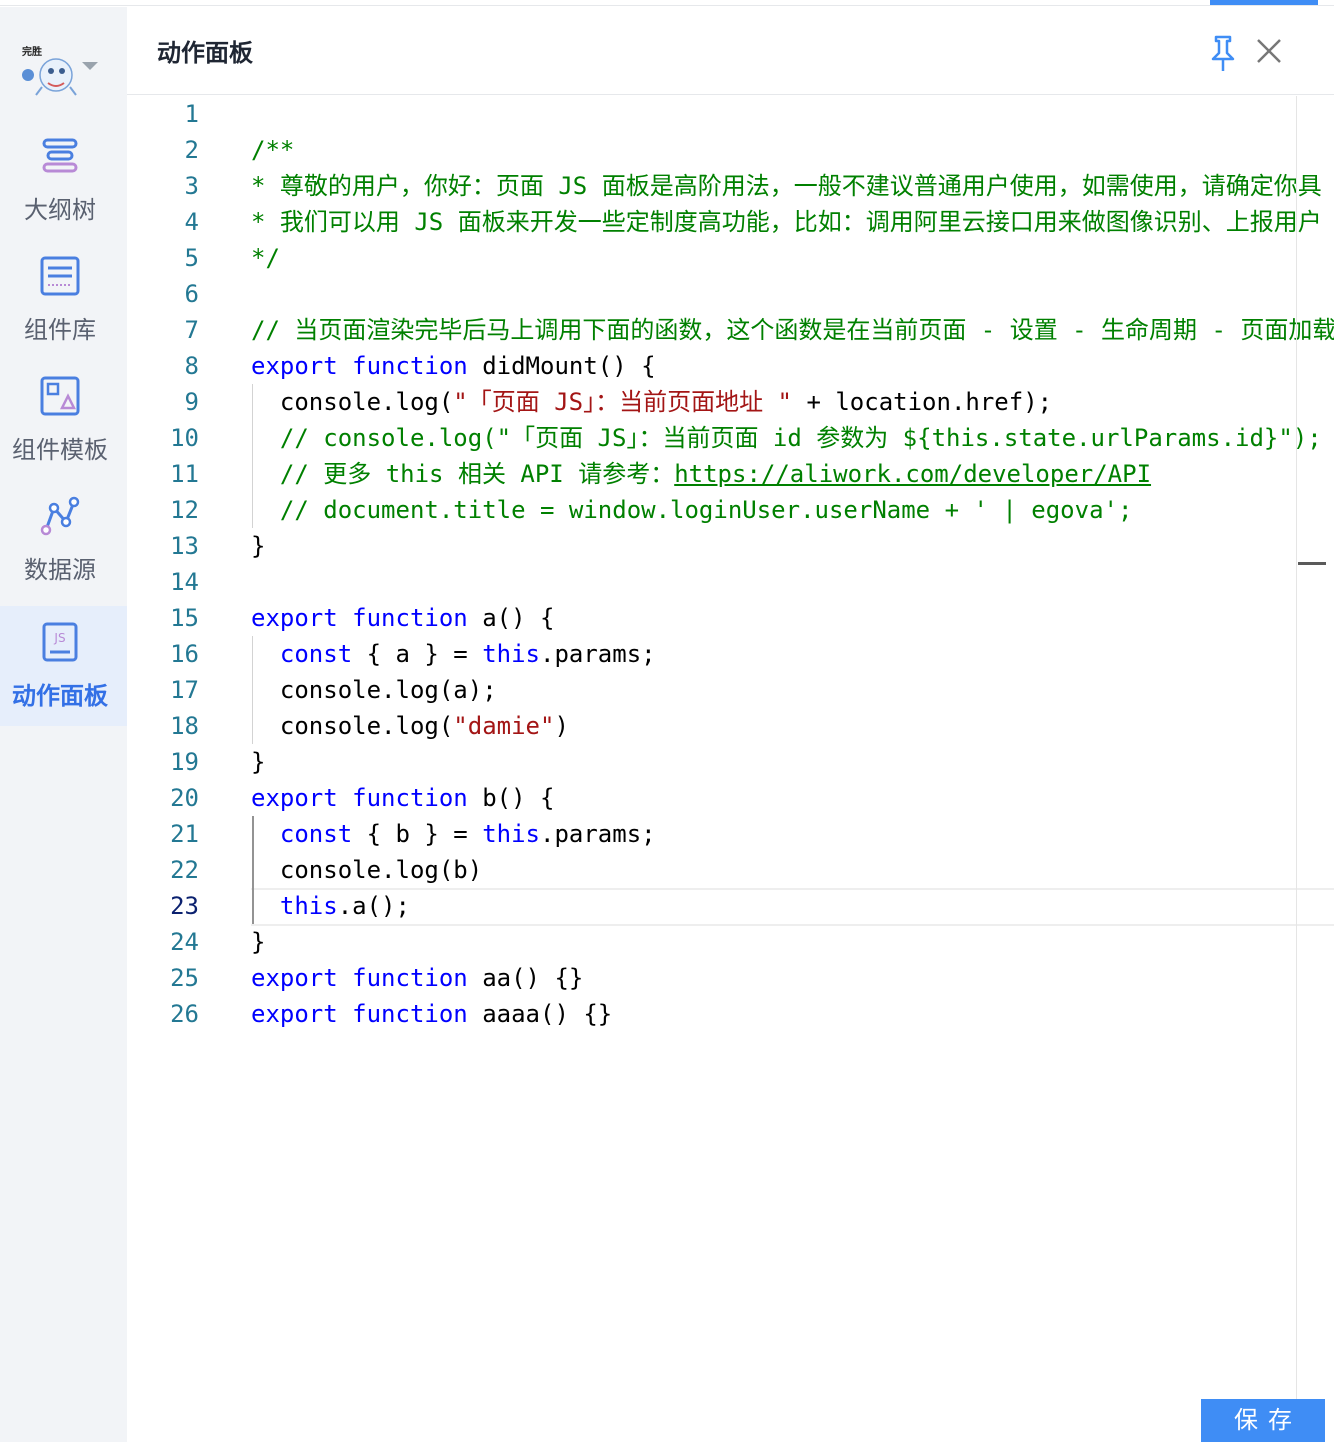 This screenshot has height=1442, width=1334. What do you see at coordinates (184, 942) in the screenshot?
I see `line-number: 24` at bounding box center [184, 942].